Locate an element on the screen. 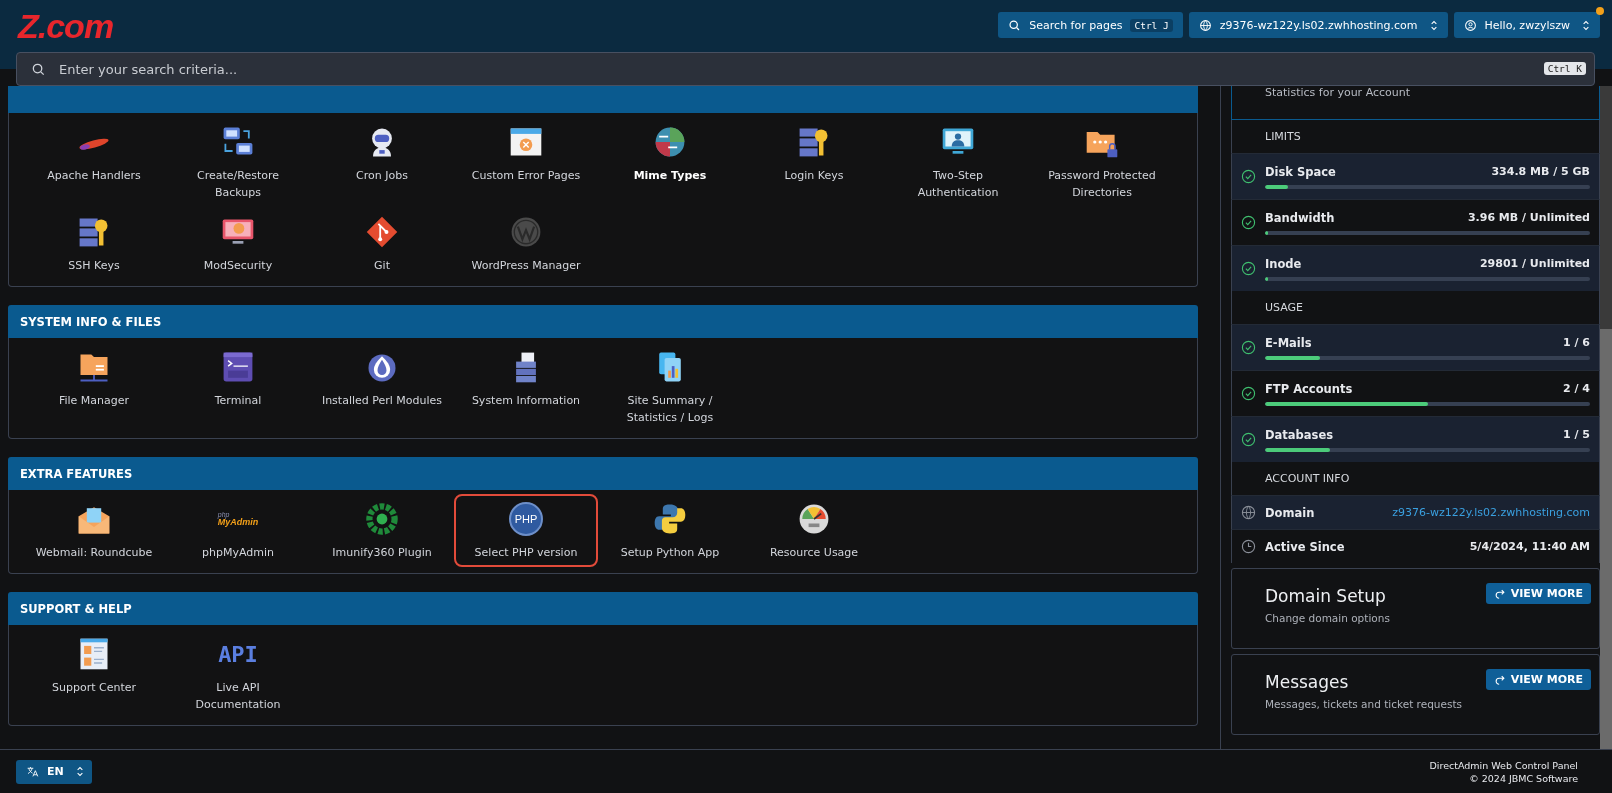 The height and width of the screenshot is (793, 1612). tool-tile: Password Protected Directories is located at coordinates (1102, 162).